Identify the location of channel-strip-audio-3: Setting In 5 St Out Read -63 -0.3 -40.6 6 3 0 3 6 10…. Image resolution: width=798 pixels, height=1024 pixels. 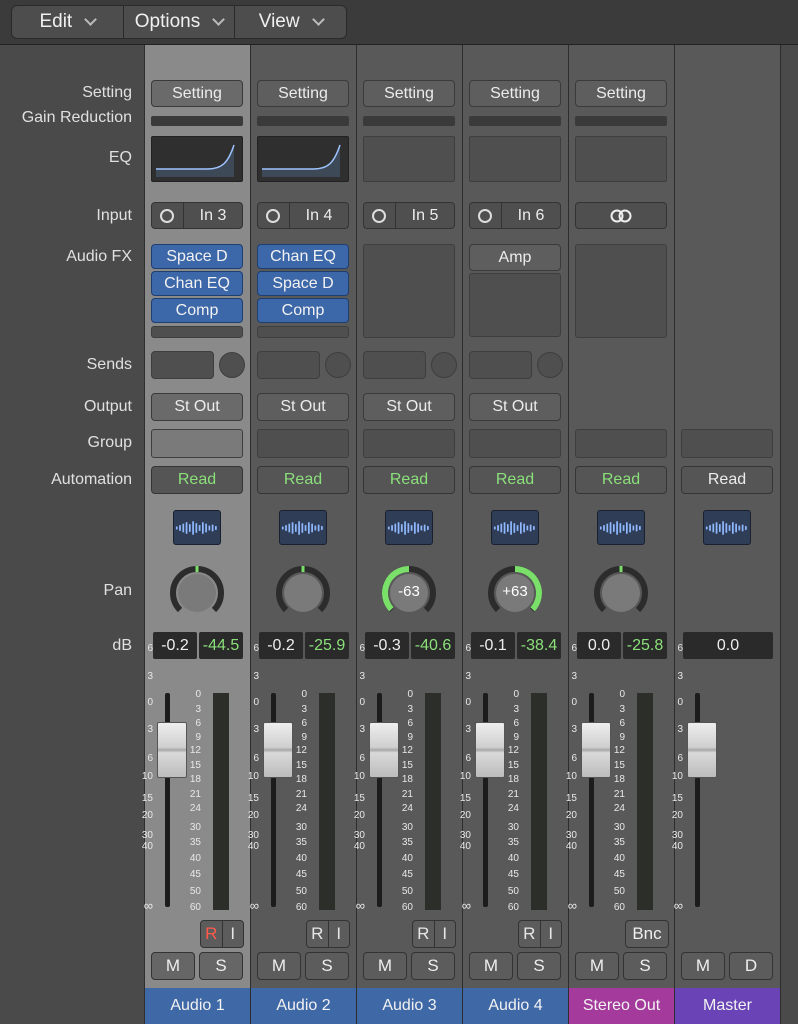
(408, 534).